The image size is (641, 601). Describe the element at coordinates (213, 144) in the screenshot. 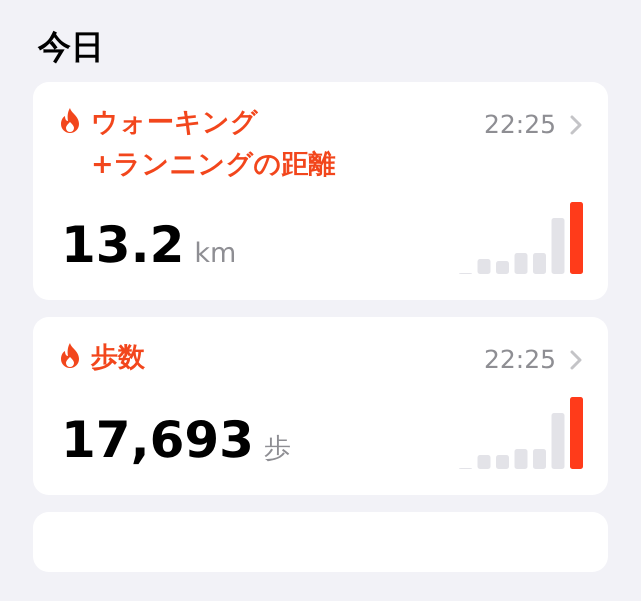

I see `metric-title: ウォーキング +ランニングの距離` at that location.